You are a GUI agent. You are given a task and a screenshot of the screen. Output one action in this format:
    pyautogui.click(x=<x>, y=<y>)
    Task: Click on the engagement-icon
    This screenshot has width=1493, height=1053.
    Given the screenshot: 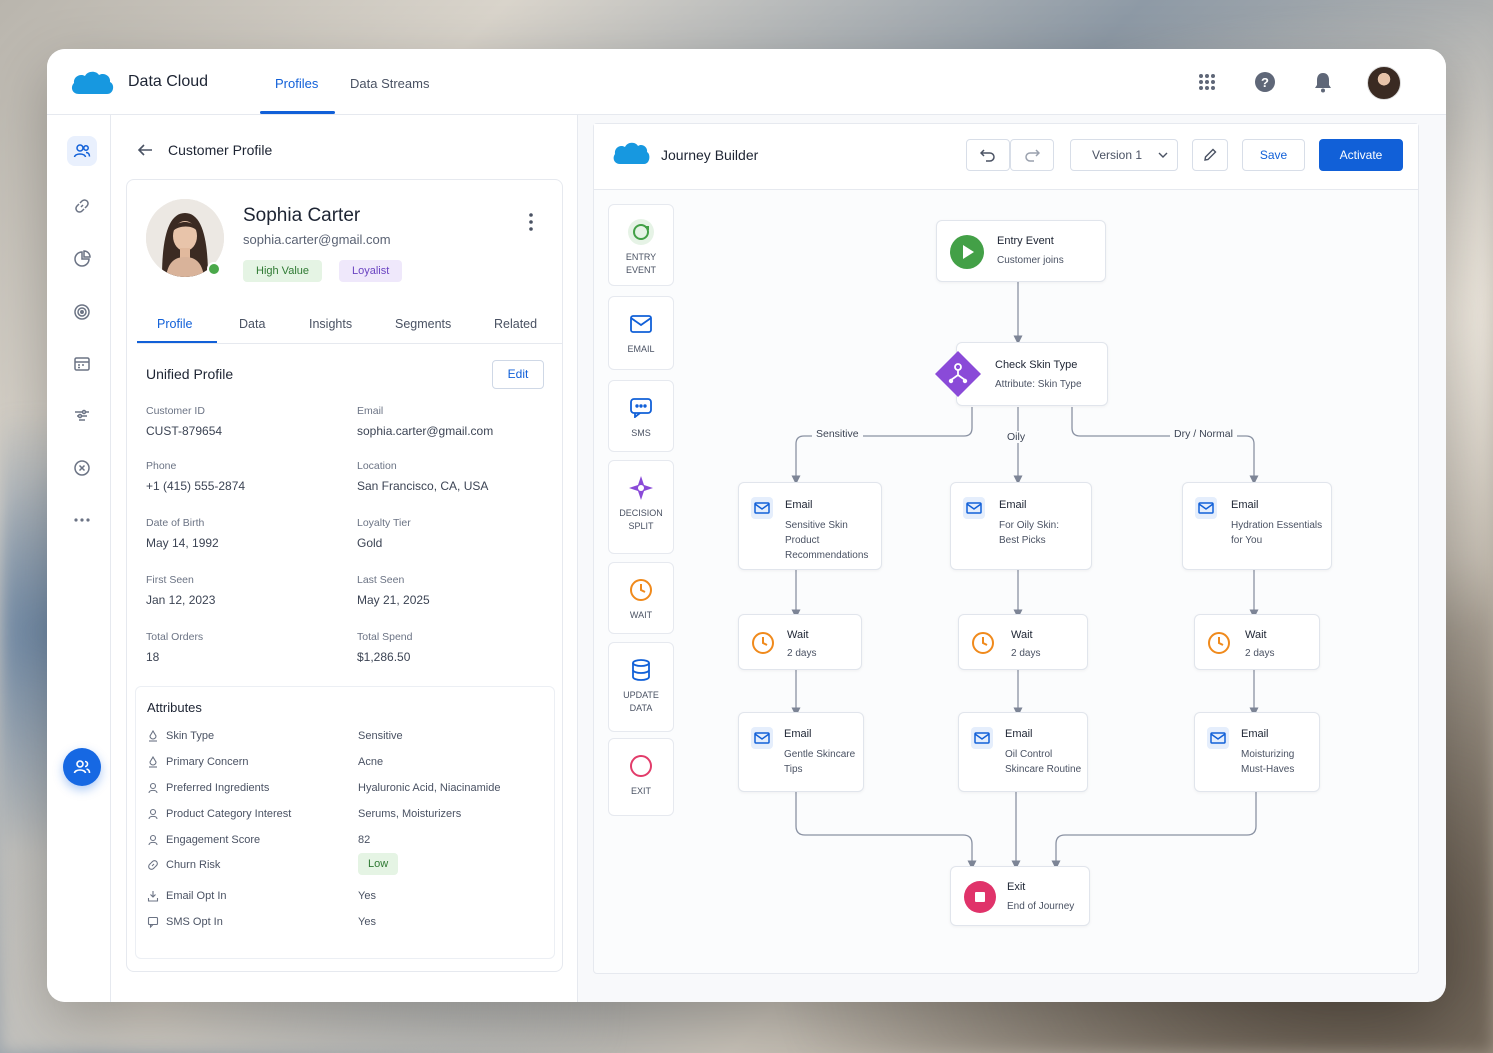 What is the action you would take?
    pyautogui.click(x=153, y=840)
    